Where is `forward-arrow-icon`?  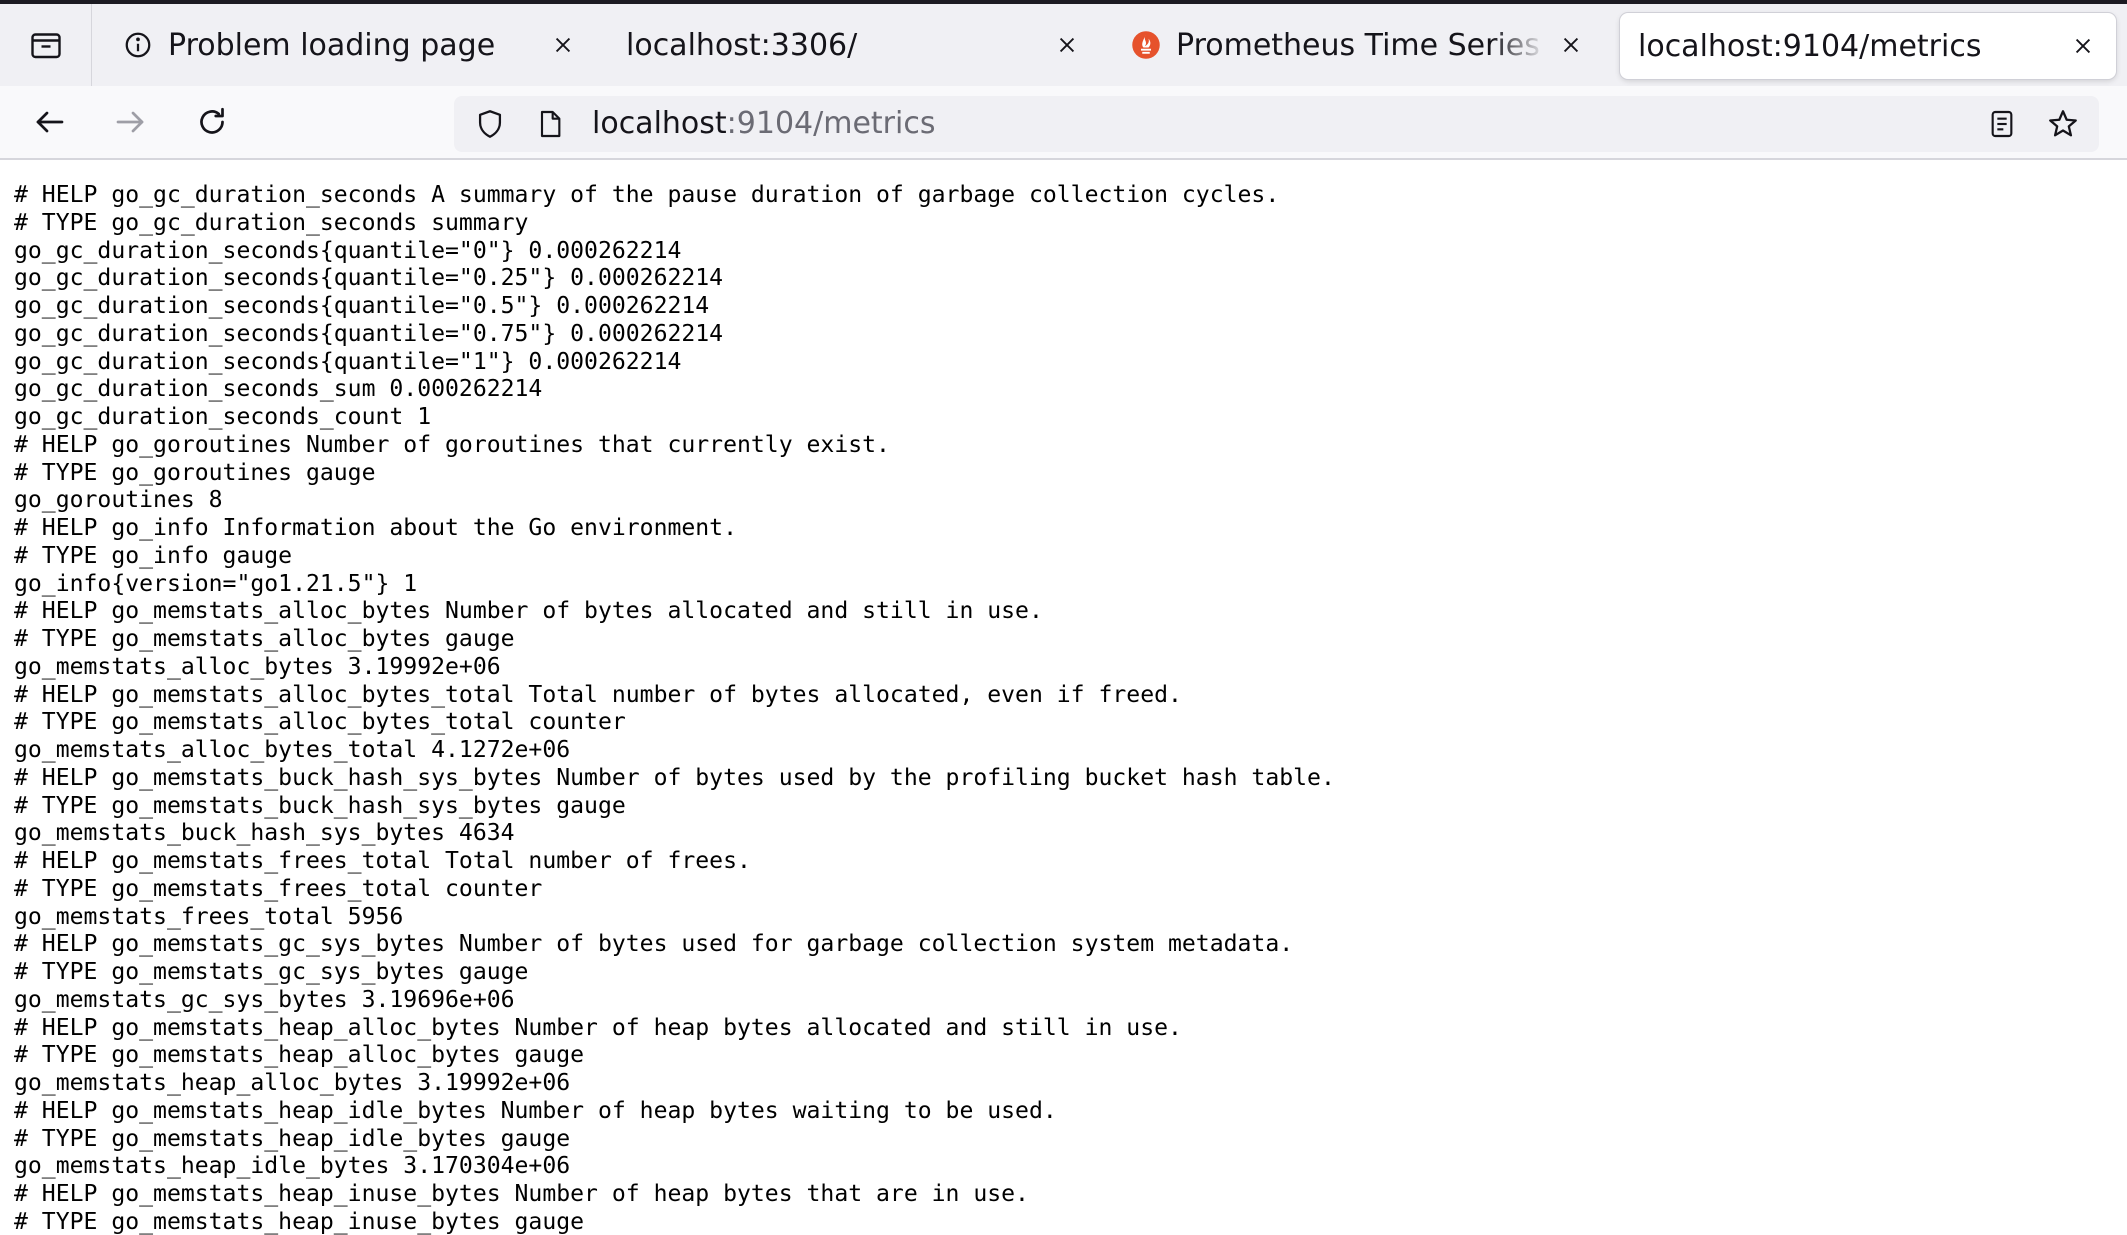 forward-arrow-icon is located at coordinates (130, 122).